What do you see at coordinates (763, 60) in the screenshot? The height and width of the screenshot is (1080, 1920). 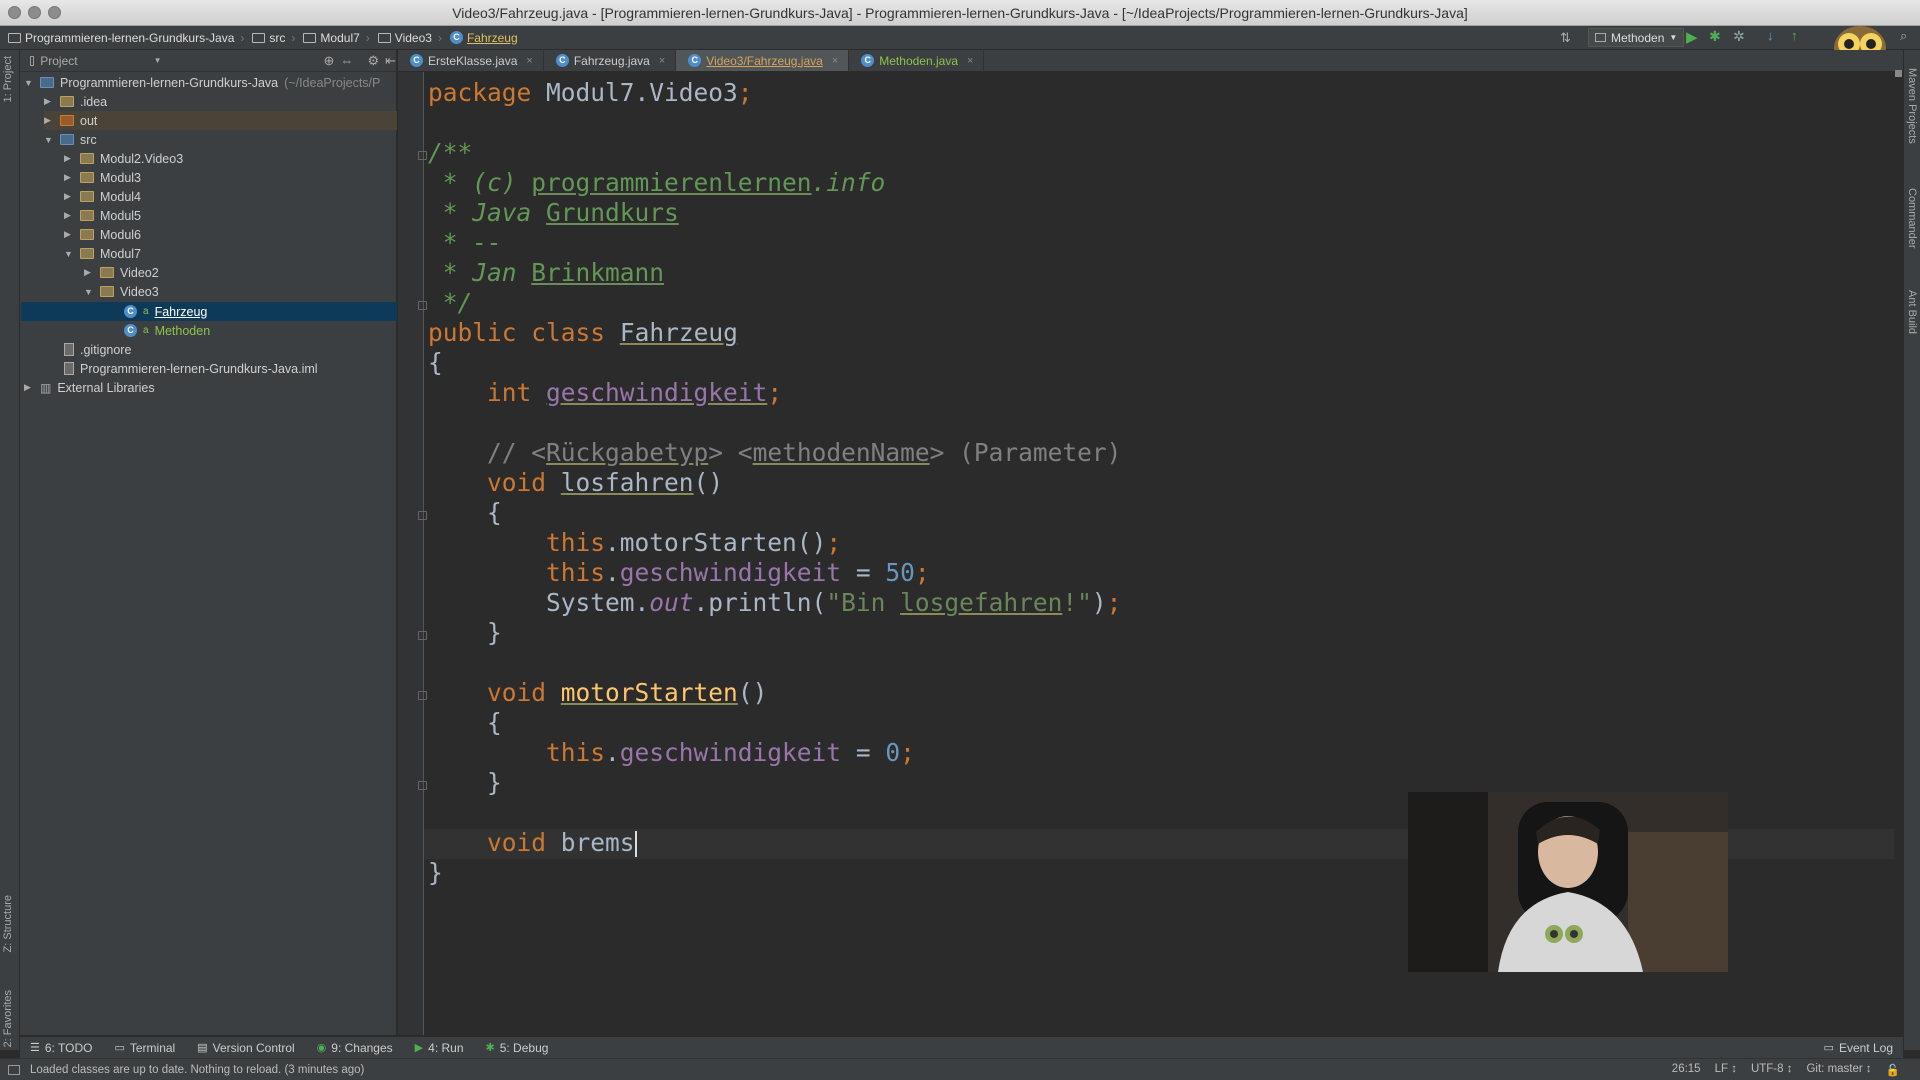 I see `tab-video3-fahrzeug: C Video3/Fahrzeug.java ×` at bounding box center [763, 60].